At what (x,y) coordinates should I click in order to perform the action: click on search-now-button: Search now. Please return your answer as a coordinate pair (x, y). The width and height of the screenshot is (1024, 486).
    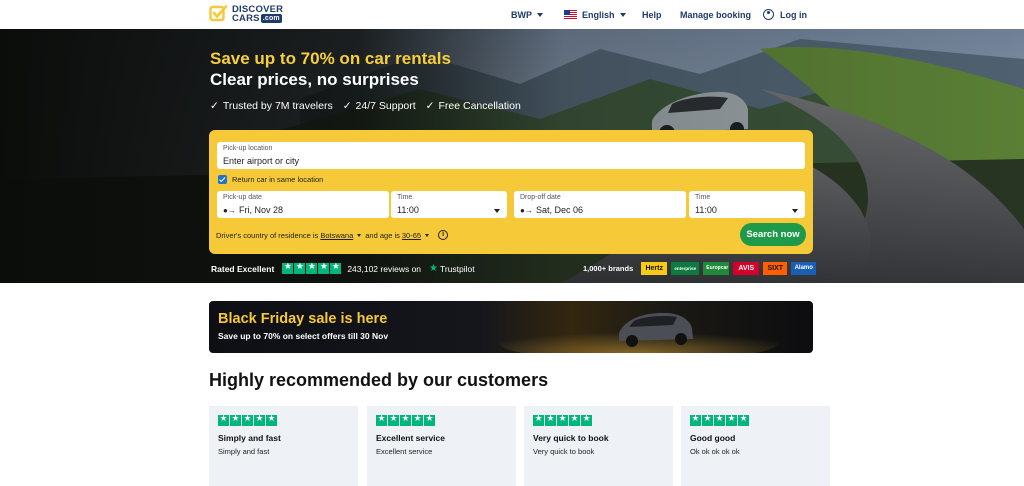
    Looking at the image, I should click on (773, 234).